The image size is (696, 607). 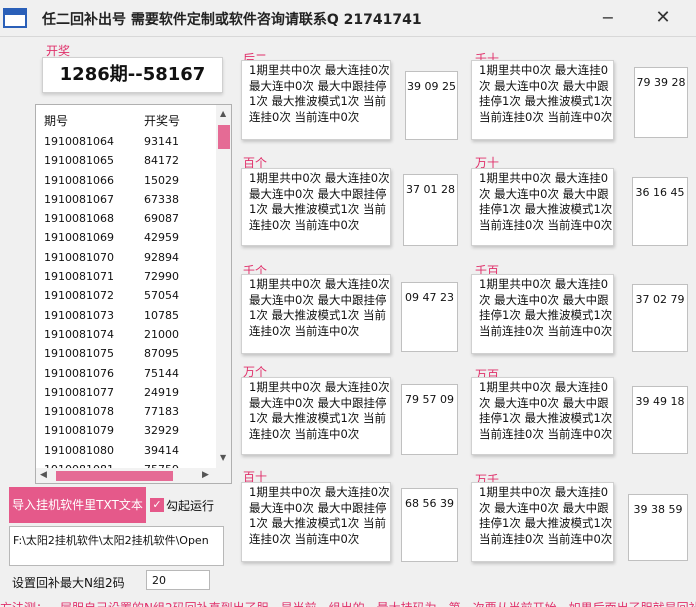 What do you see at coordinates (157, 505) in the screenshot?
I see `auto-run-checkbox: ✓` at bounding box center [157, 505].